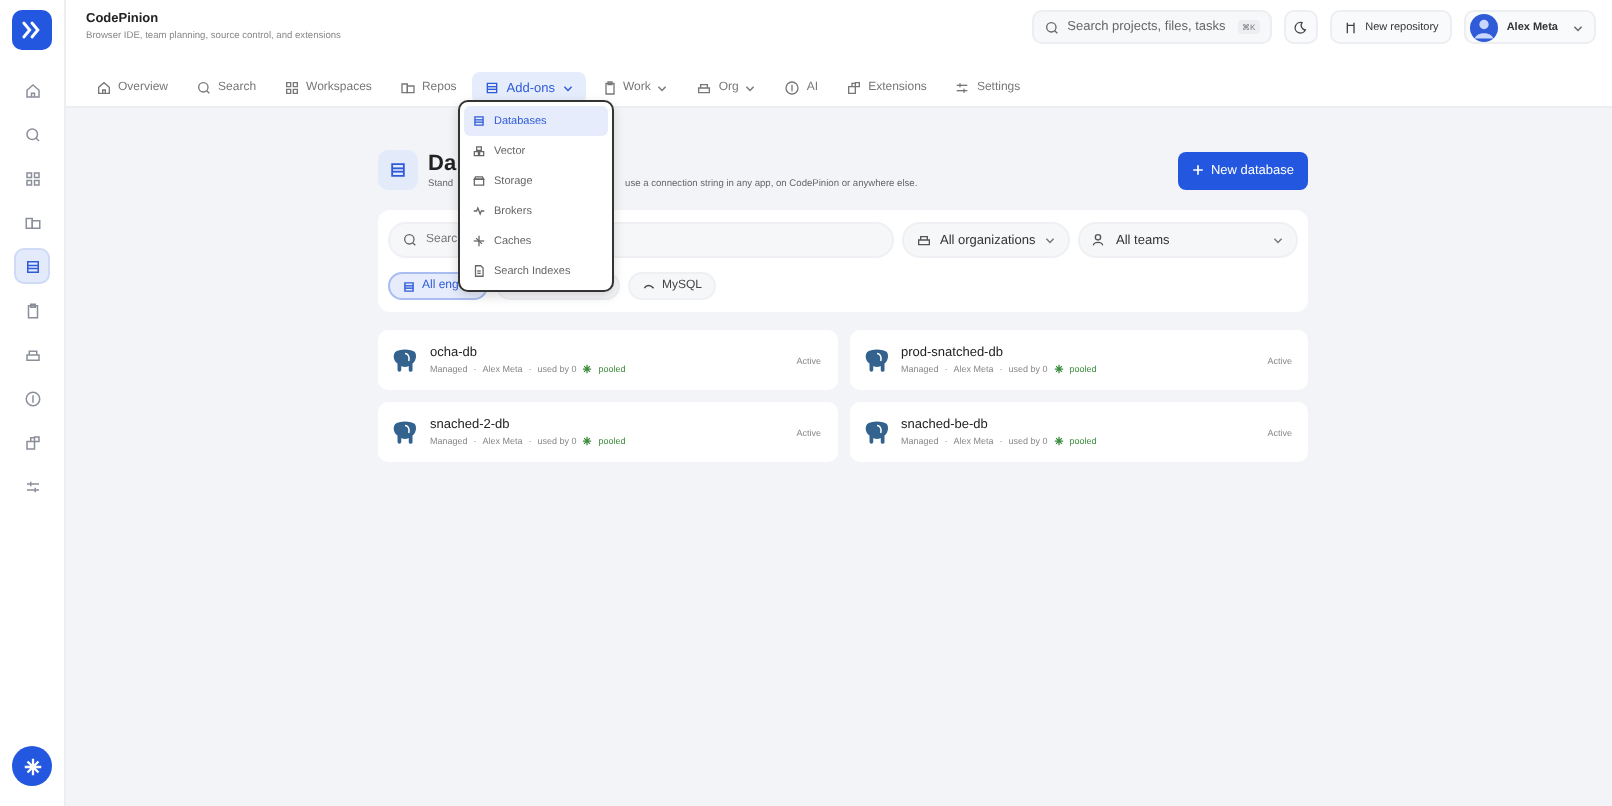 The width and height of the screenshot is (1612, 806). I want to click on branch-icon, so click(1351, 27).